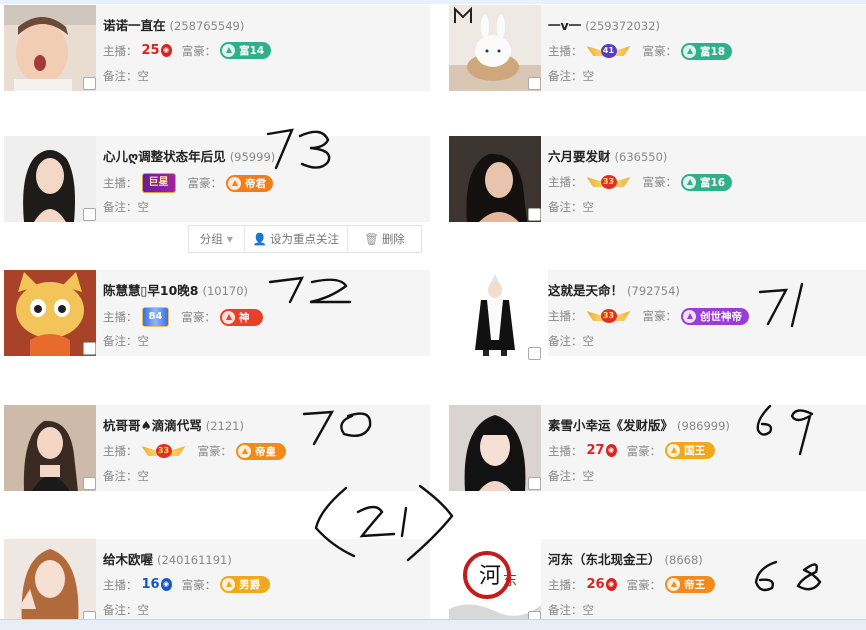 The width and height of the screenshot is (866, 630). I want to click on host-level-value: 26, so click(595, 584).